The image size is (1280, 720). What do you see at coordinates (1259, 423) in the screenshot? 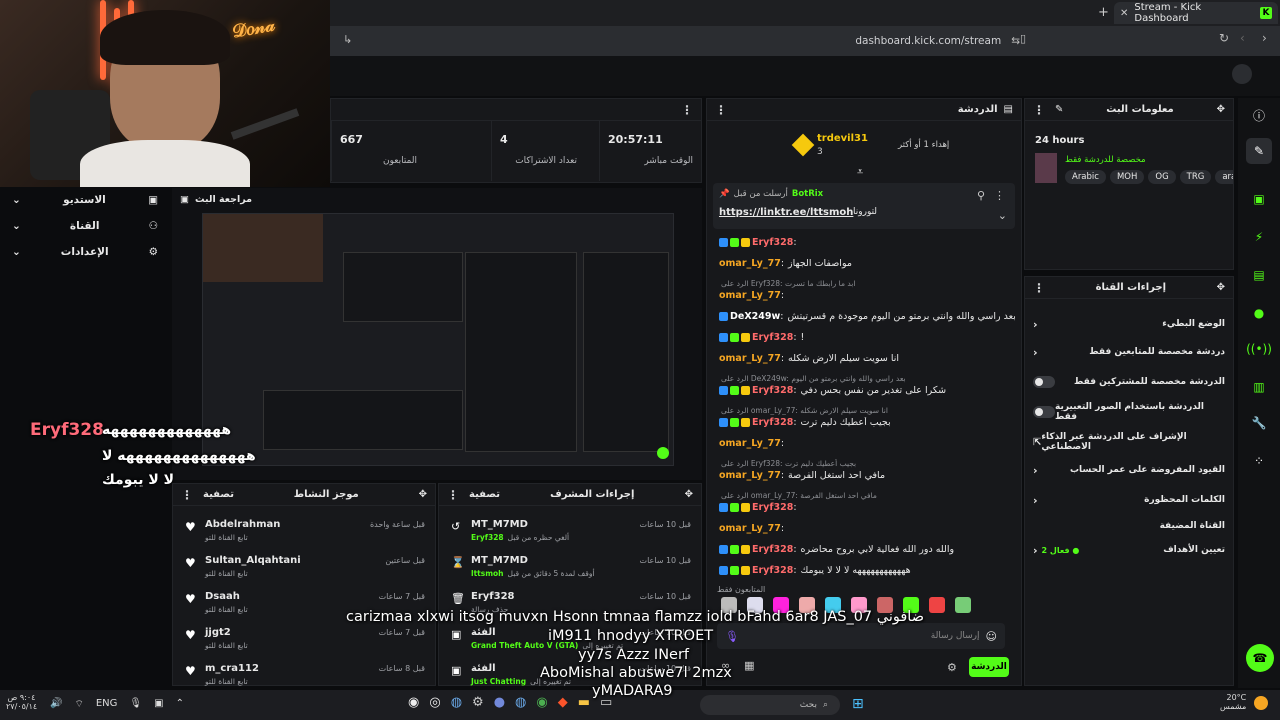
I see `wrench-icon: 🔧` at bounding box center [1259, 423].